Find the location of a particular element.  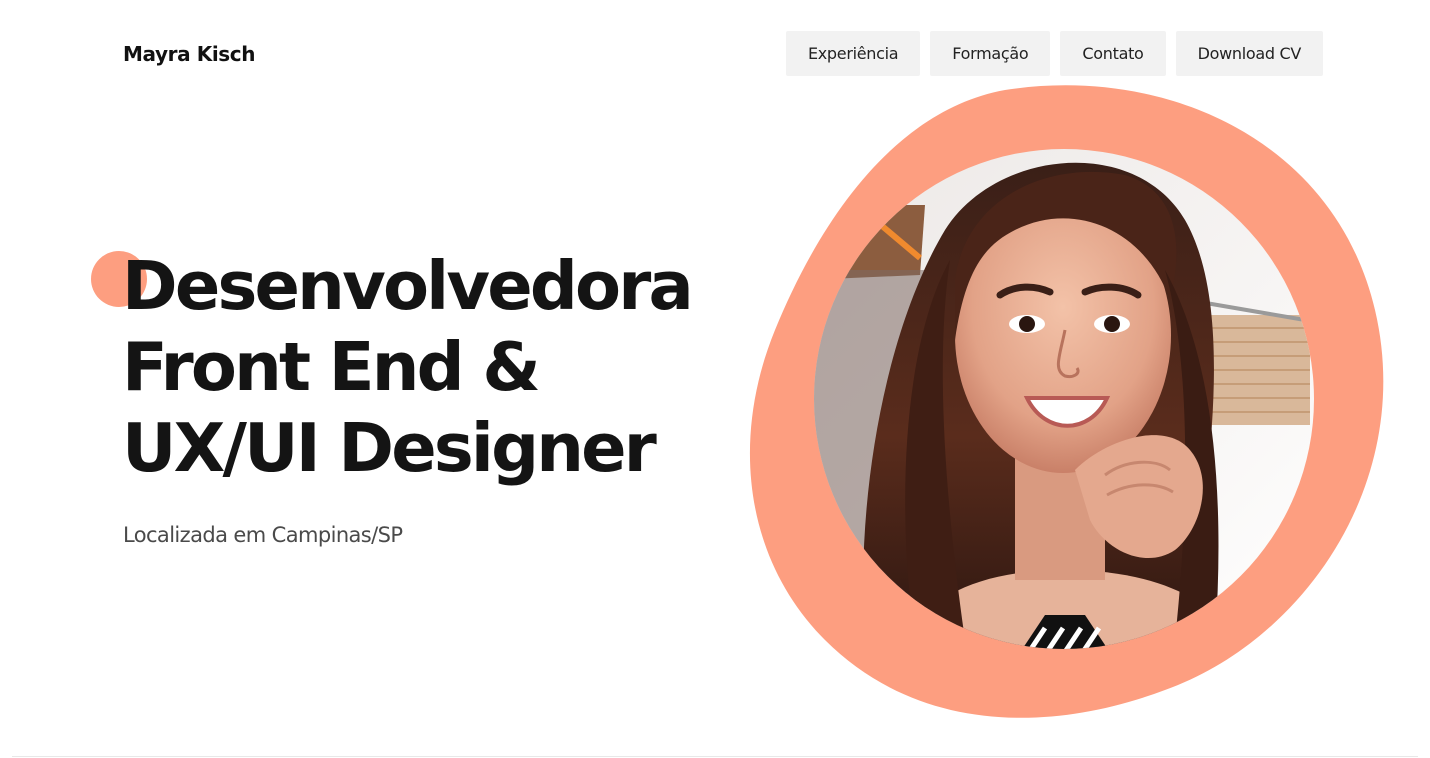

main-nav: Experiência Formação Contato Download CV is located at coordinates (1054, 53).